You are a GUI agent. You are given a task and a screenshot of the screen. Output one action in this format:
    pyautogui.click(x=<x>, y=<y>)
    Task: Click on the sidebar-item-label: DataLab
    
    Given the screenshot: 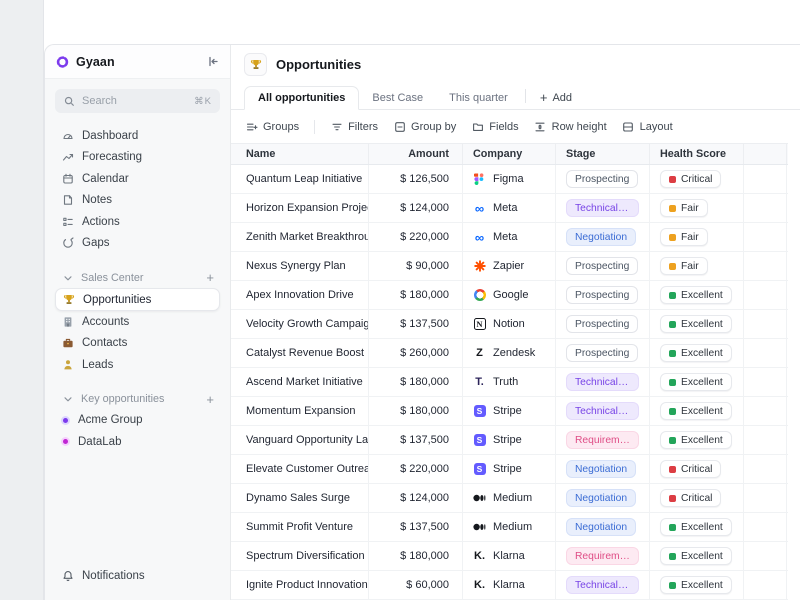 What is the action you would take?
    pyautogui.click(x=100, y=441)
    